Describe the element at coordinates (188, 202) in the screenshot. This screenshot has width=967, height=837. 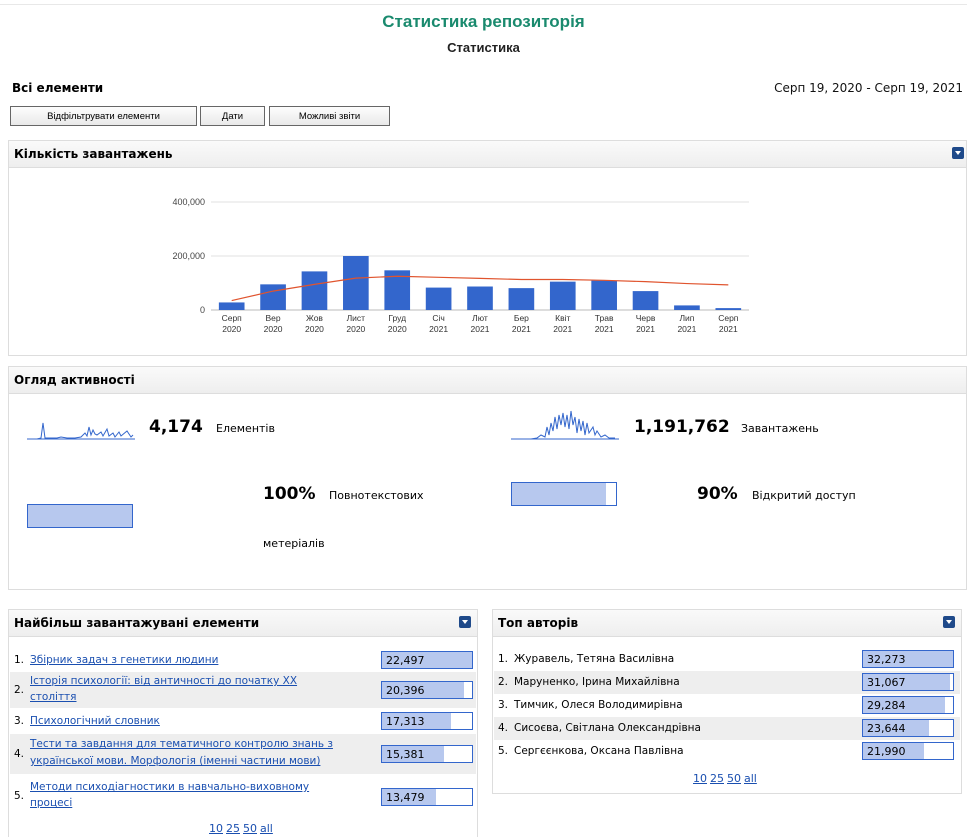
I see `y-tick-label: 400,000` at that location.